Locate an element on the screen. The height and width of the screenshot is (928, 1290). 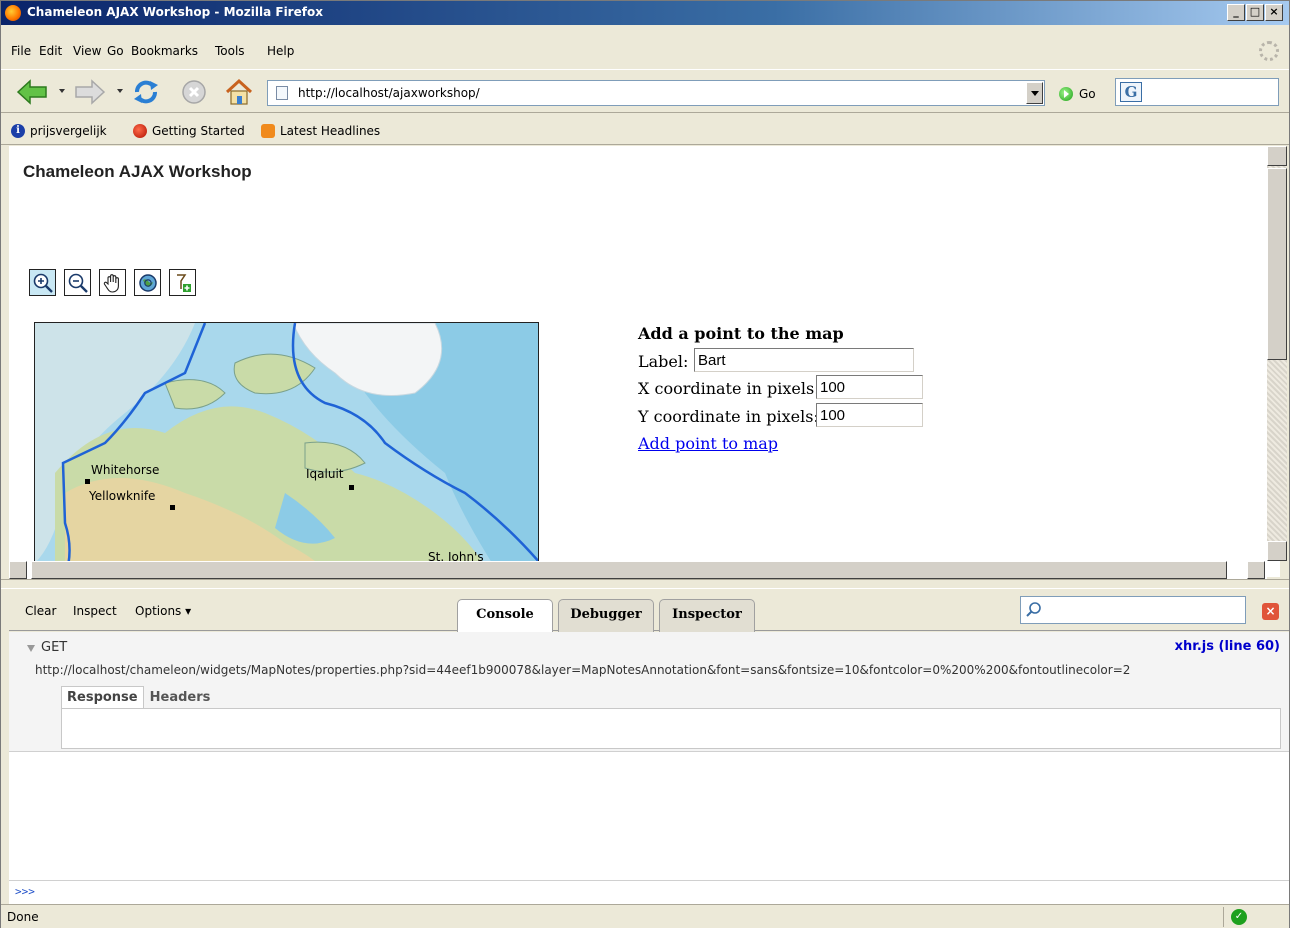
address-bar is located at coordinates (656, 93).